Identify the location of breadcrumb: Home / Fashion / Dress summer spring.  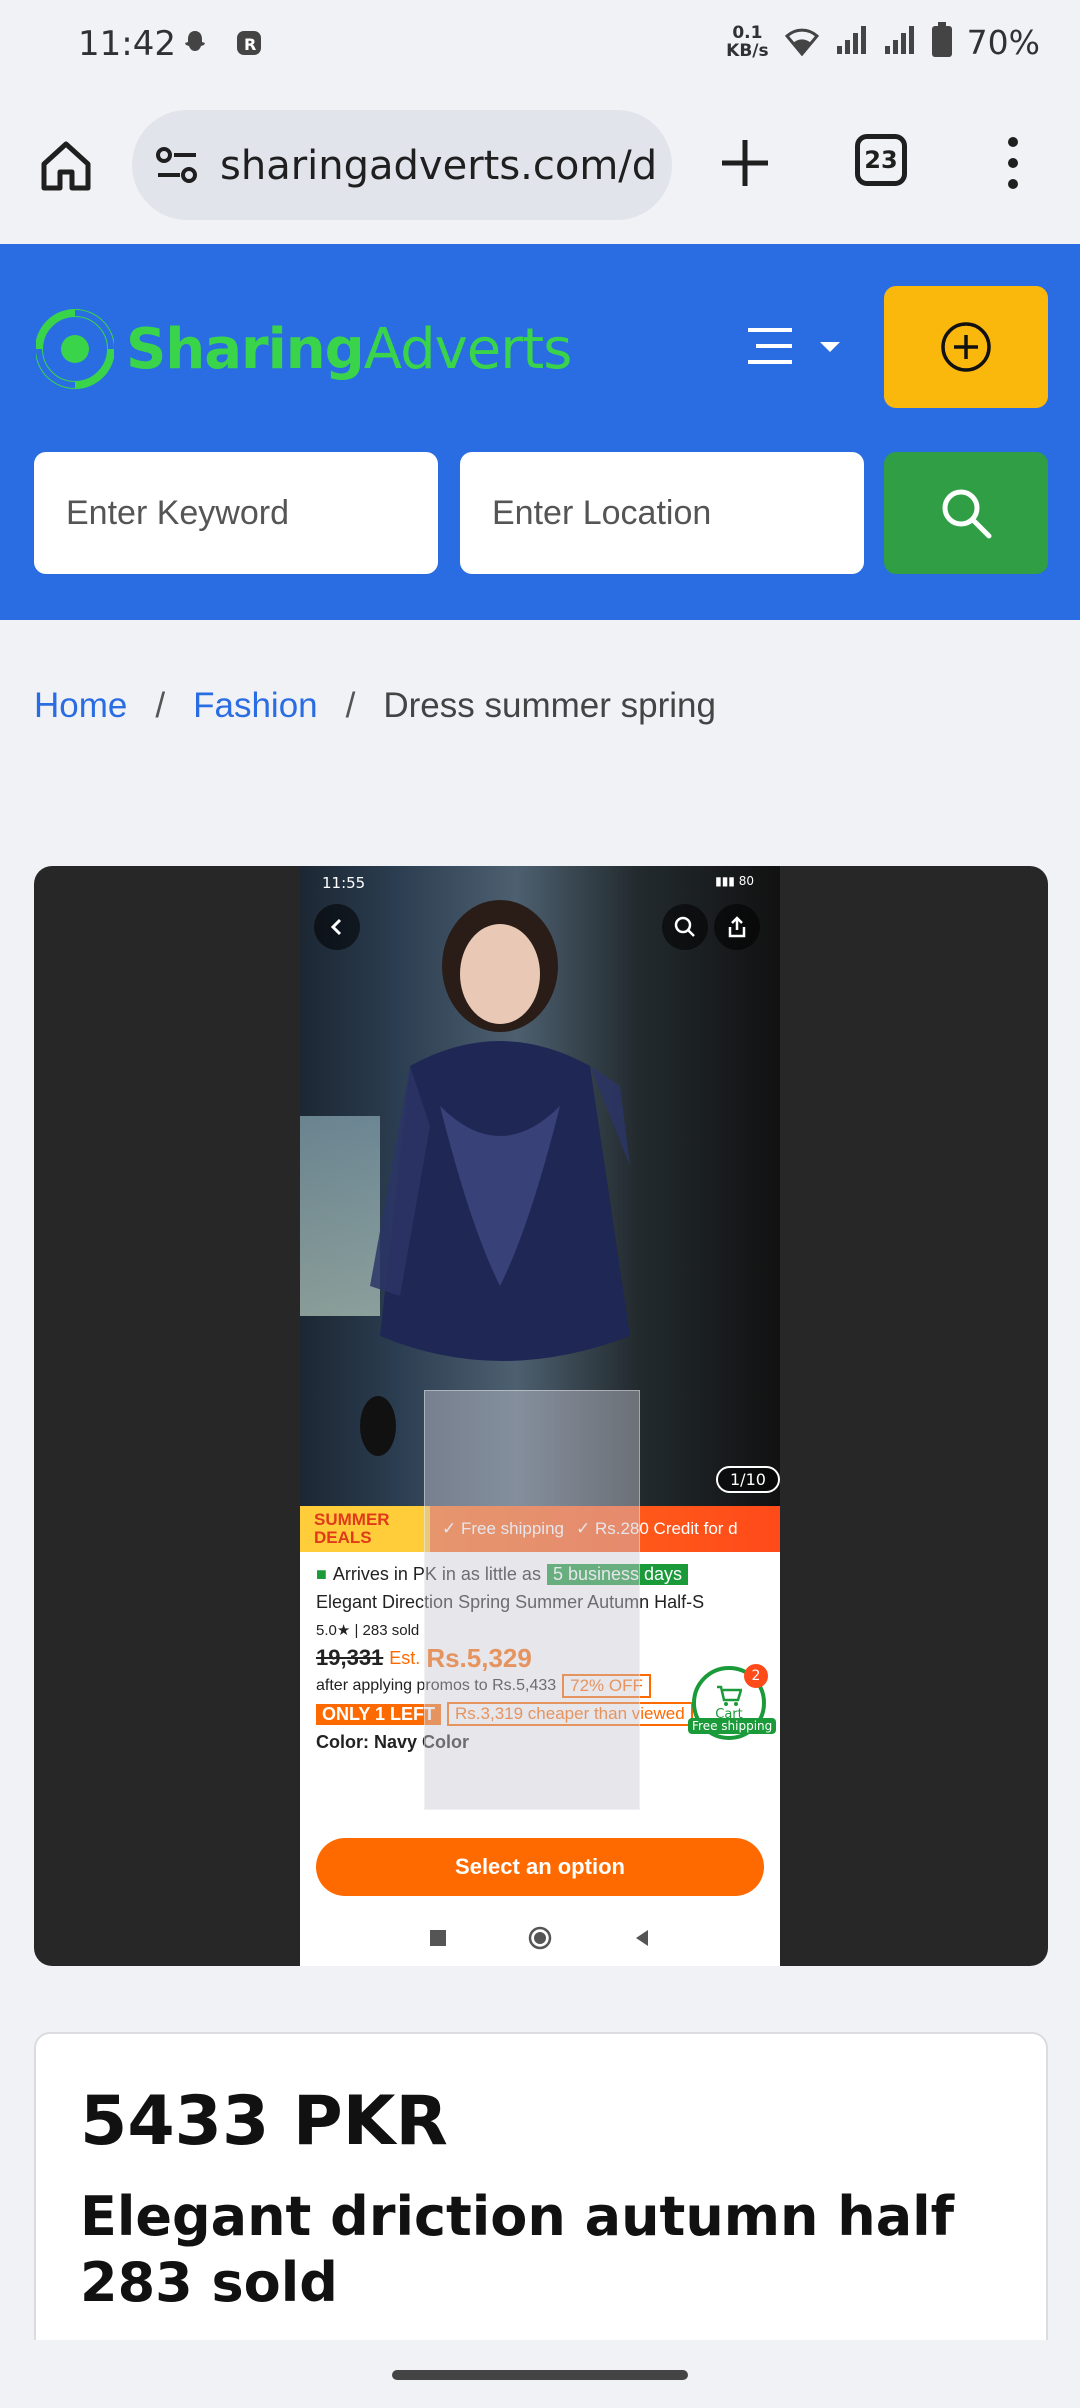
(375, 706).